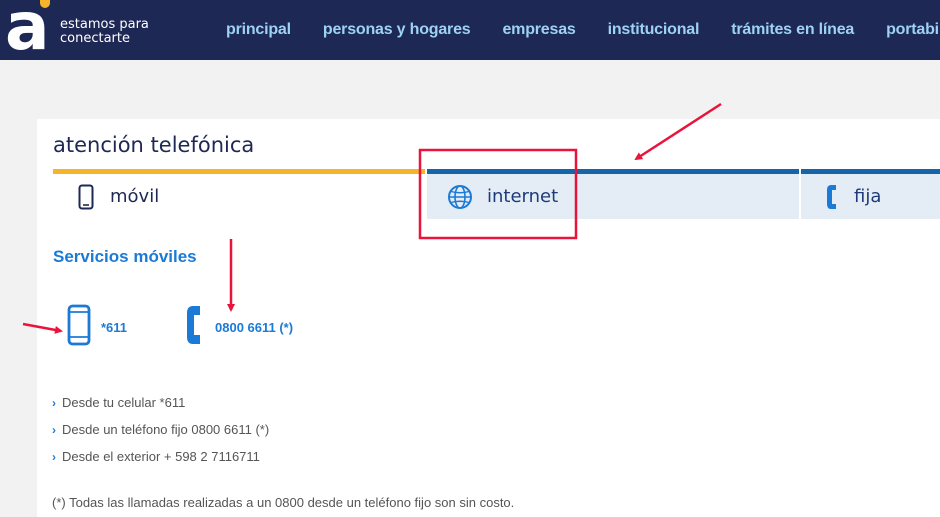  What do you see at coordinates (135, 196) in the screenshot?
I see `tab-movil-label: móvil` at bounding box center [135, 196].